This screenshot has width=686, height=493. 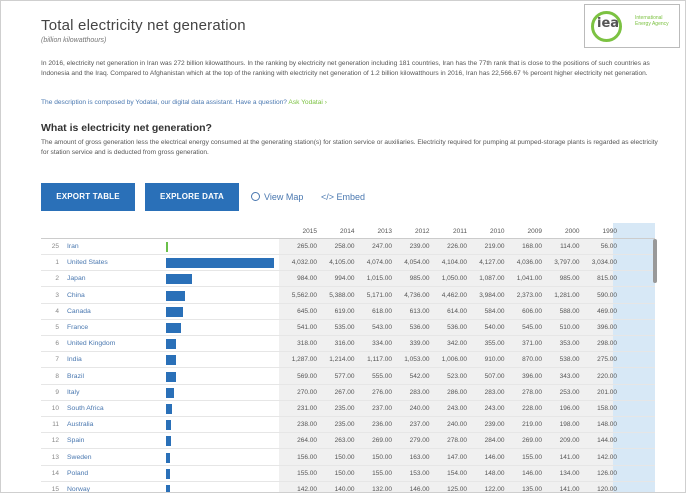 What do you see at coordinates (57, 327) in the screenshot?
I see `rank-cell: 5` at bounding box center [57, 327].